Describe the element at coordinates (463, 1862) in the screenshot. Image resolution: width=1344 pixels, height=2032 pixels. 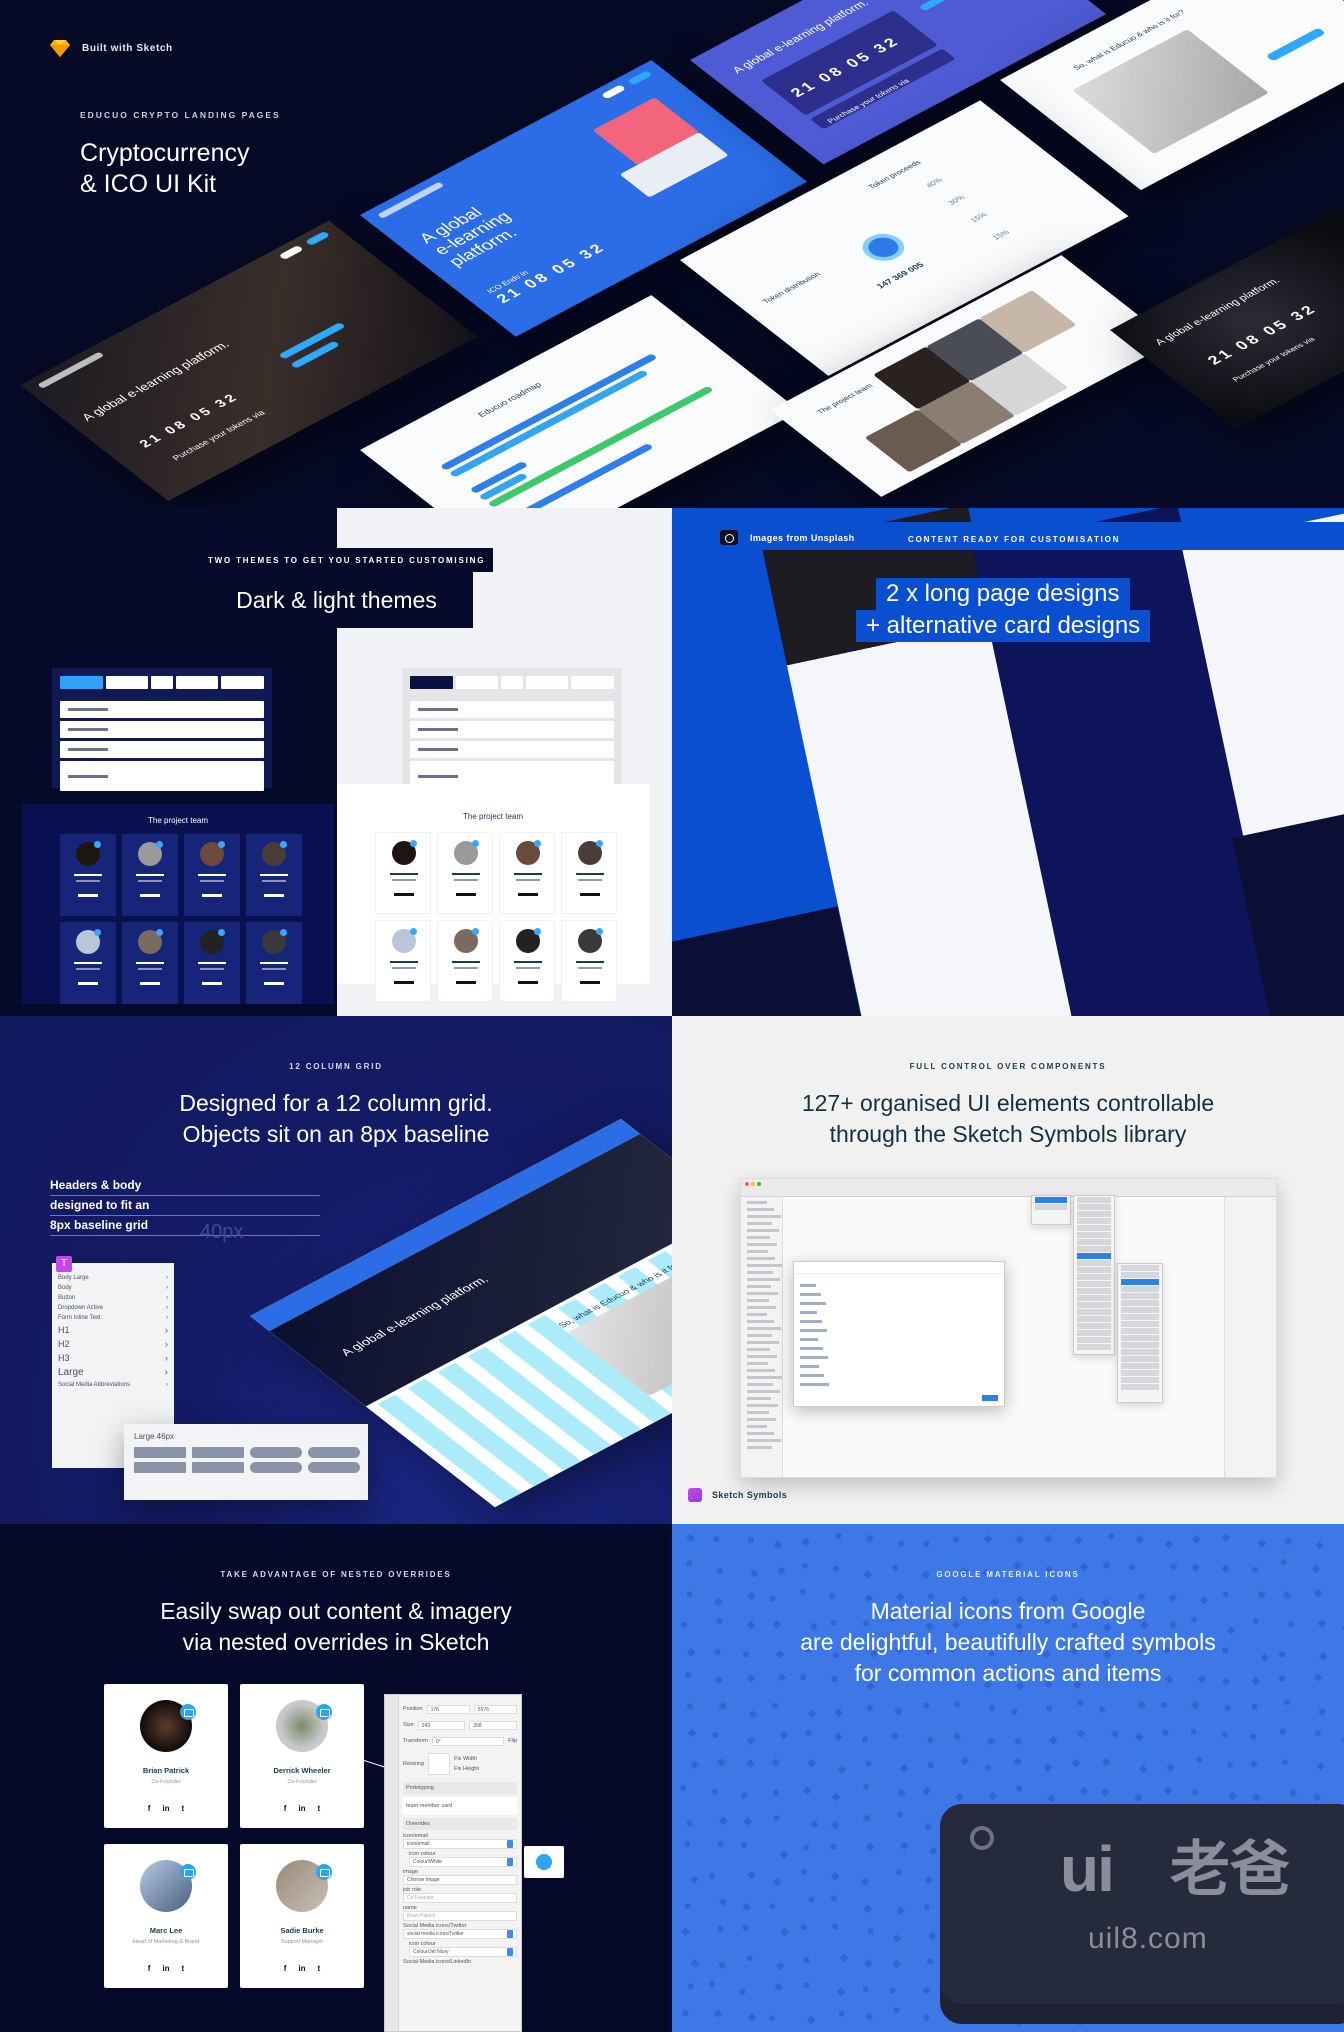
I see `icon-colour-select: Colour/White` at that location.